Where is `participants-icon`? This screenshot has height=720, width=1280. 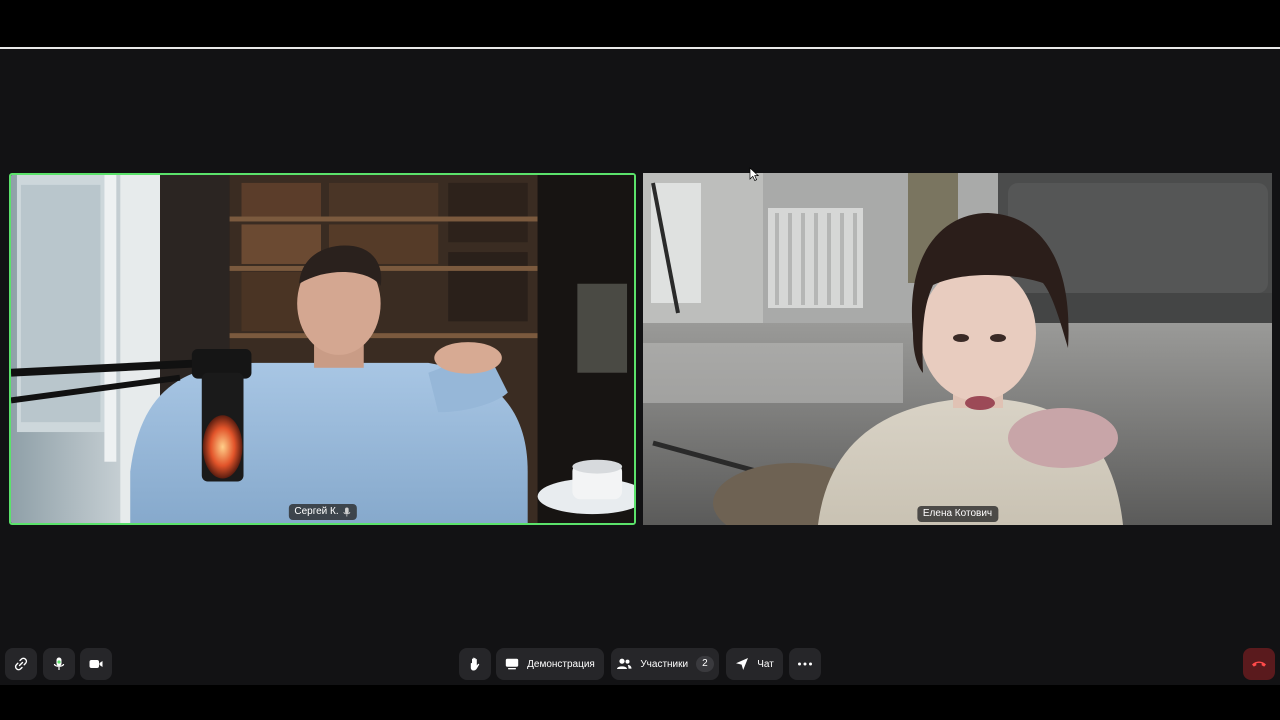 participants-icon is located at coordinates (624, 663).